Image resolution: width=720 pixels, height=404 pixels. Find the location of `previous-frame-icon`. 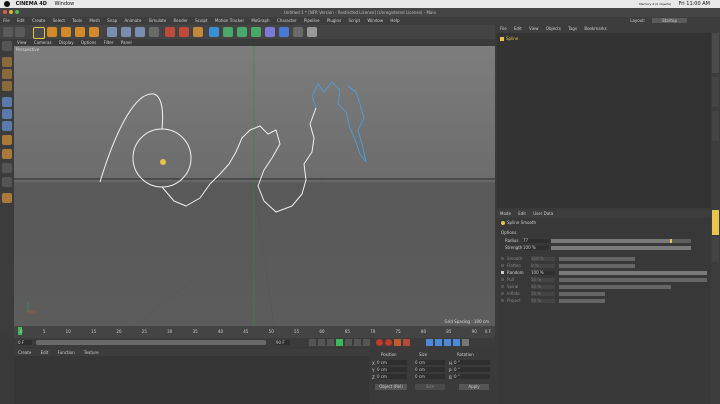

previous-frame-icon is located at coordinates (330, 342).